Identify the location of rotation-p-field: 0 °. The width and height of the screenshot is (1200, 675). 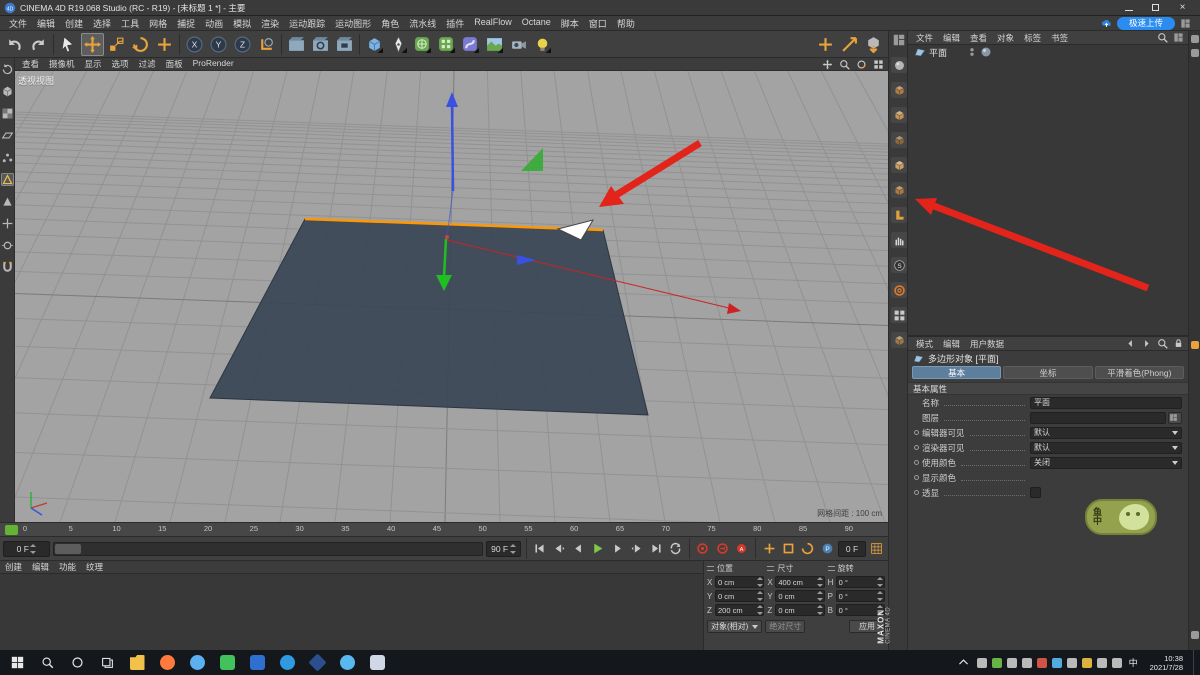
(860, 596).